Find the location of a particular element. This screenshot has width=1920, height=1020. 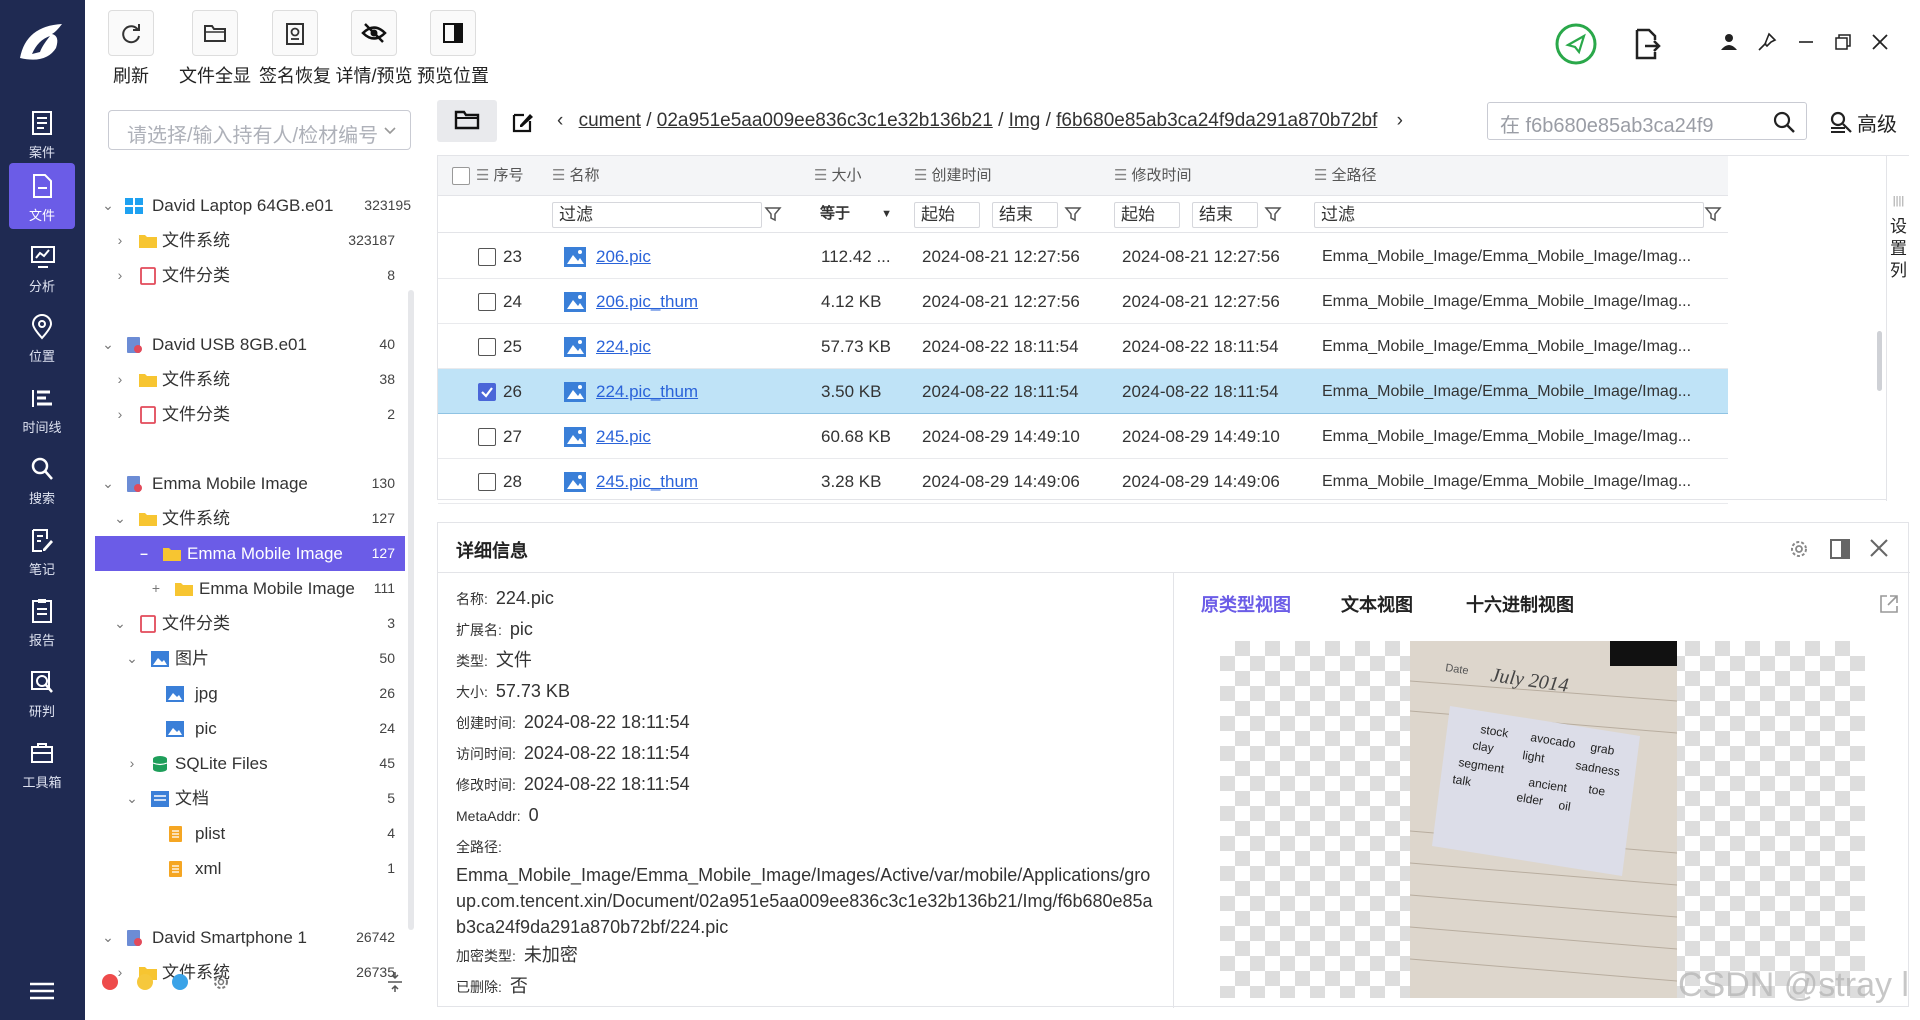

breadcrumb-item: Img is located at coordinates (1025, 120).